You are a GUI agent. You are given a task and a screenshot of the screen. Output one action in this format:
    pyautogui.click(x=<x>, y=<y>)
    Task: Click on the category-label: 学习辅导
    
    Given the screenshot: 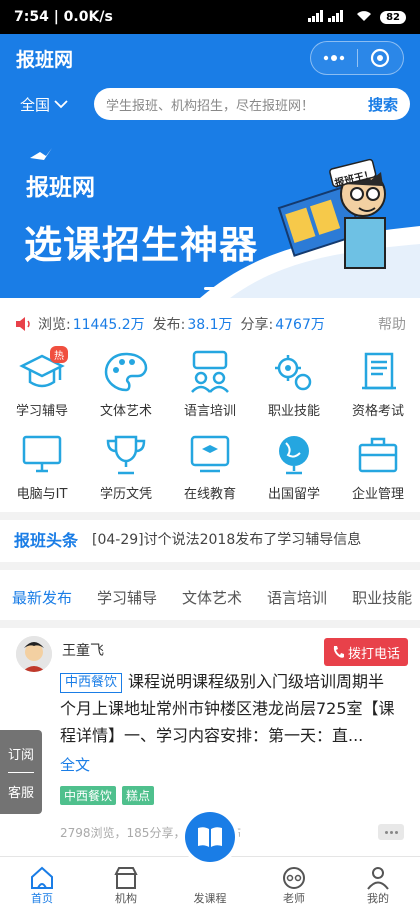 What is the action you would take?
    pyautogui.click(x=41, y=411)
    